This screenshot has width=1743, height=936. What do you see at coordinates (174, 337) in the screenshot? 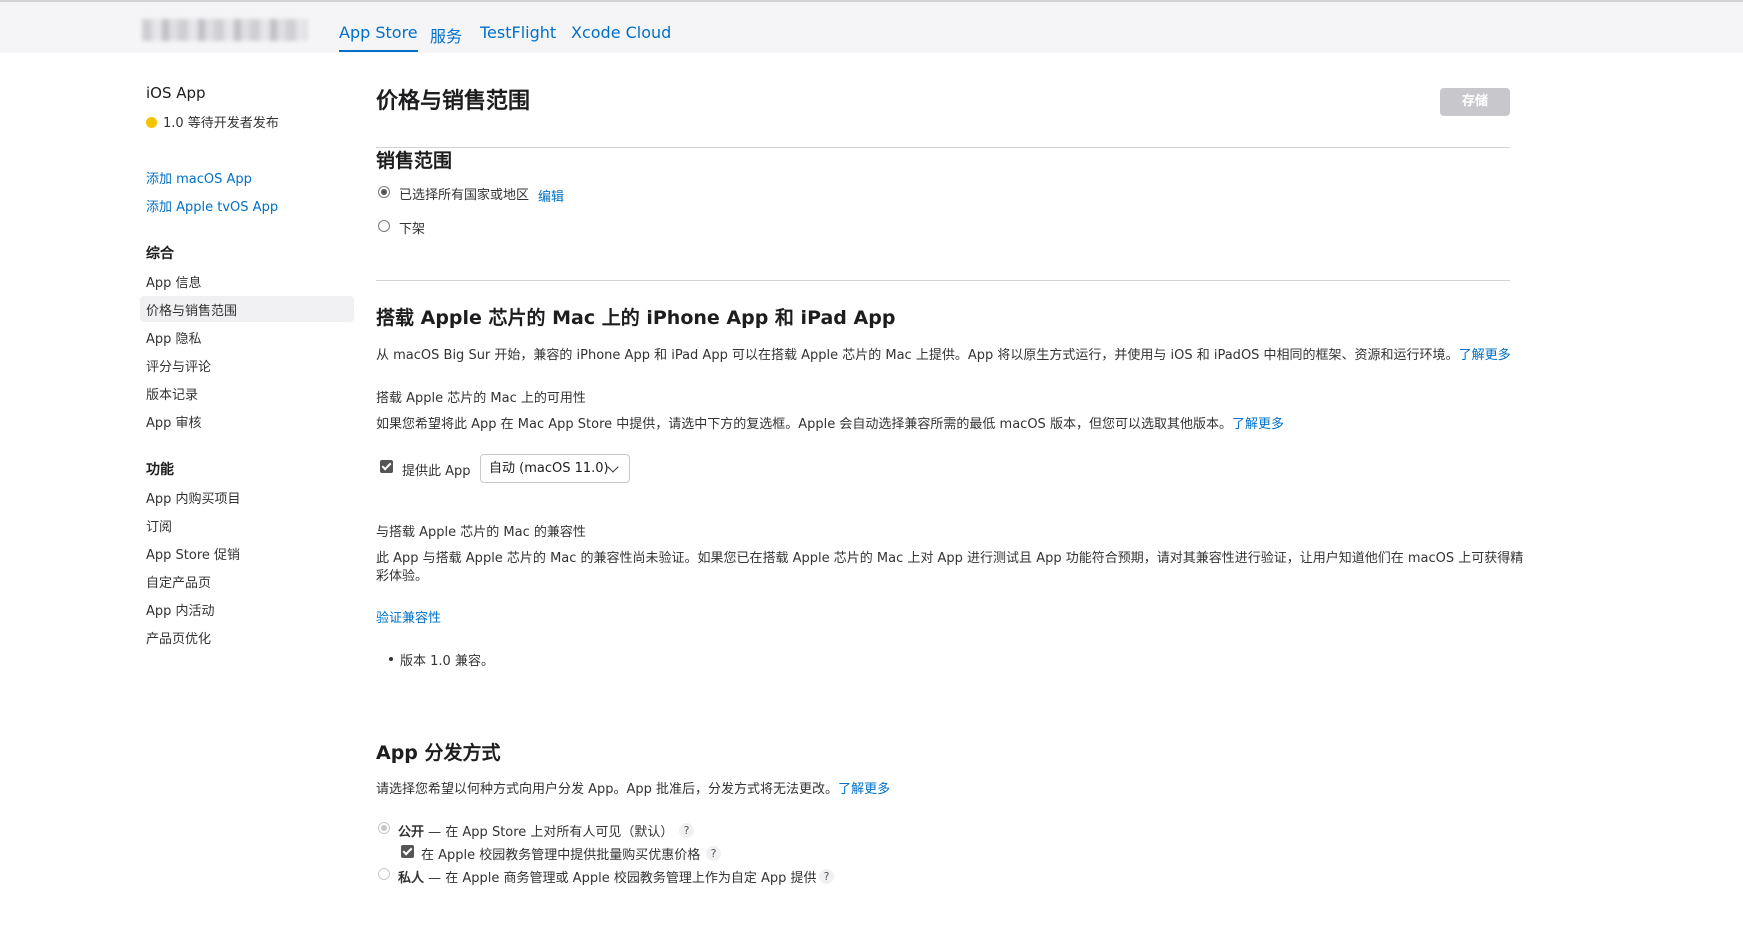
I see `sidebar-item-privacy: App 隐私` at bounding box center [174, 337].